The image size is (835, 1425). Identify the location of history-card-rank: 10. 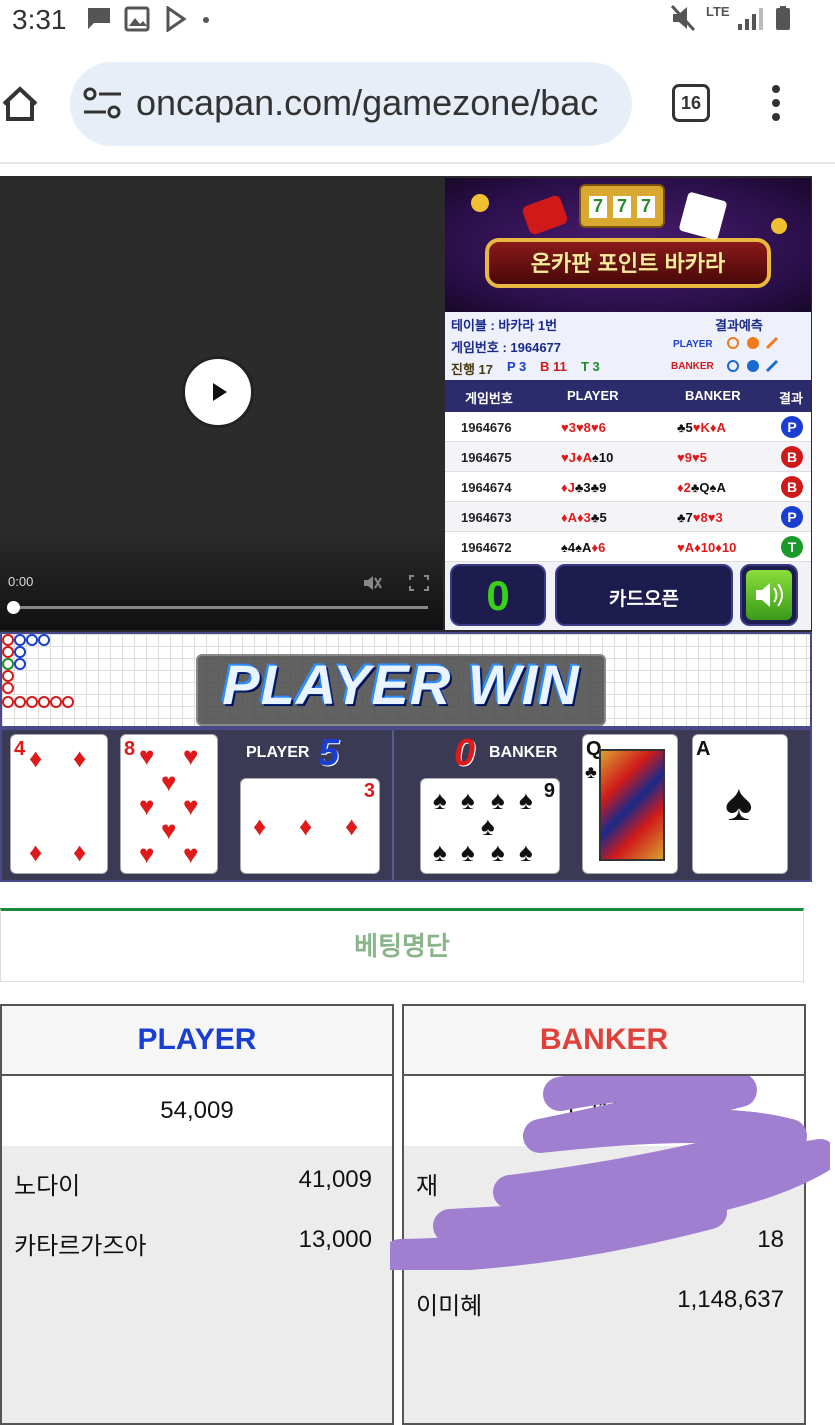
(606, 457).